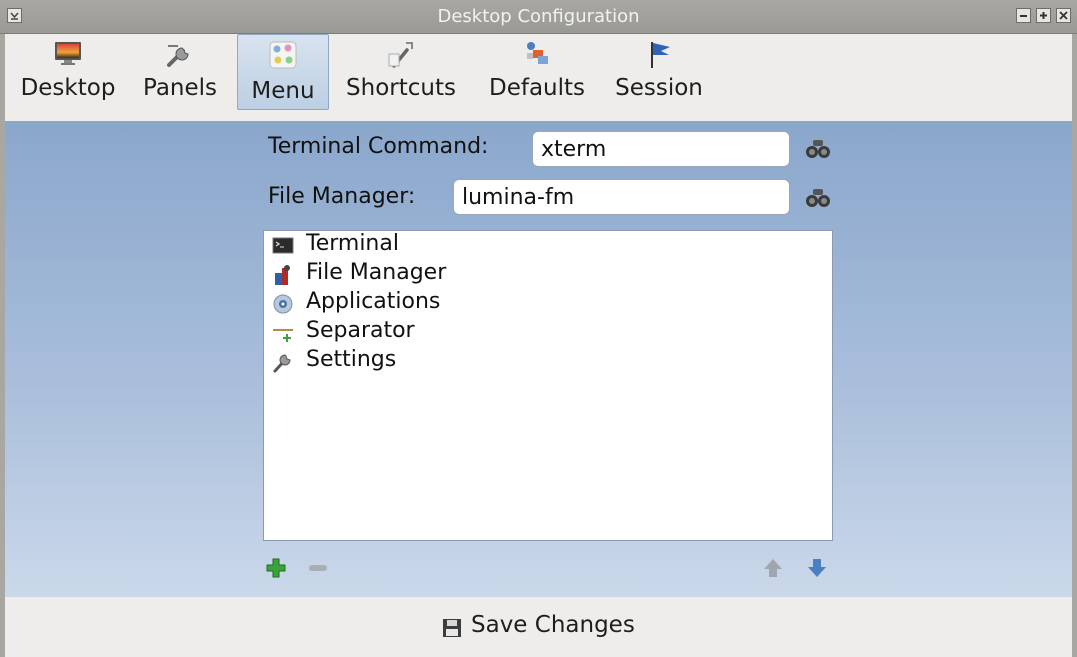 This screenshot has width=1077, height=657. Describe the element at coordinates (352, 243) in the screenshot. I see `list-item-label: Terminal` at that location.